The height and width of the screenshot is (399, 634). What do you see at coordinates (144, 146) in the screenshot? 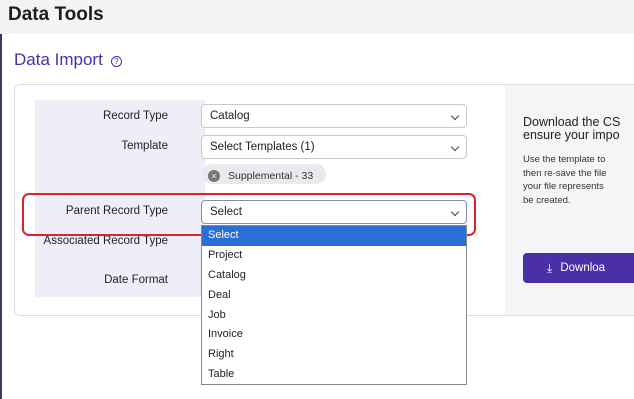
I see `template-label: Template` at bounding box center [144, 146].